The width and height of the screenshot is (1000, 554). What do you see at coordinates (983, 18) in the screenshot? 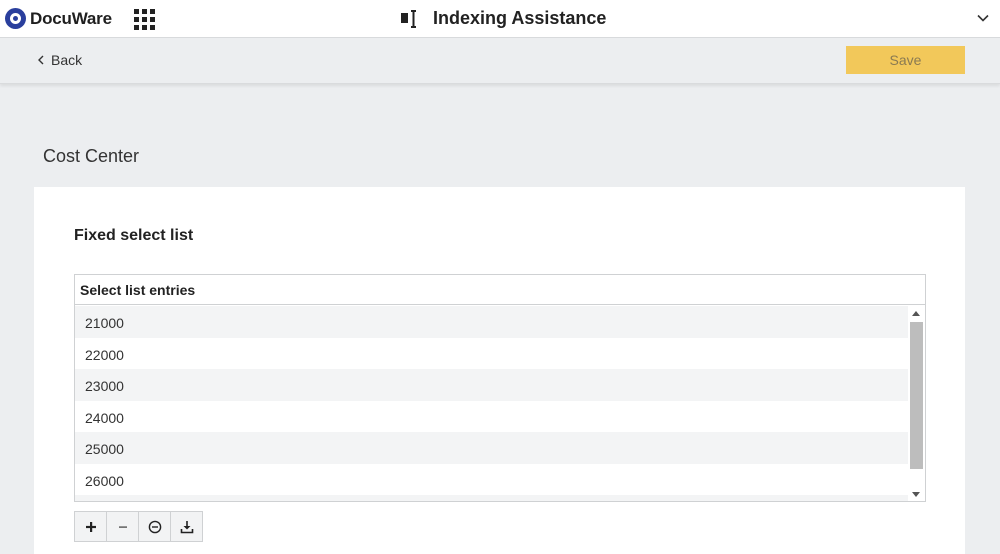
I see `chevron-down-icon` at bounding box center [983, 18].